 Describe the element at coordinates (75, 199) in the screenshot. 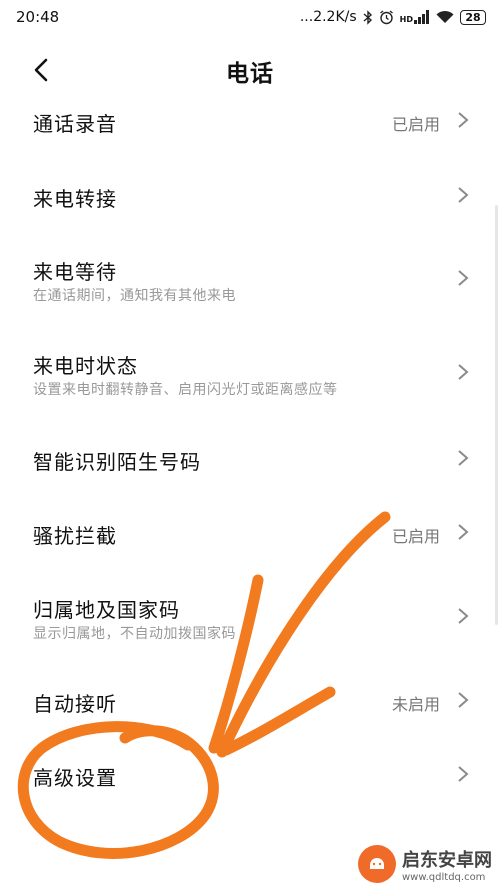

I see `setting-title: 来电转接` at that location.